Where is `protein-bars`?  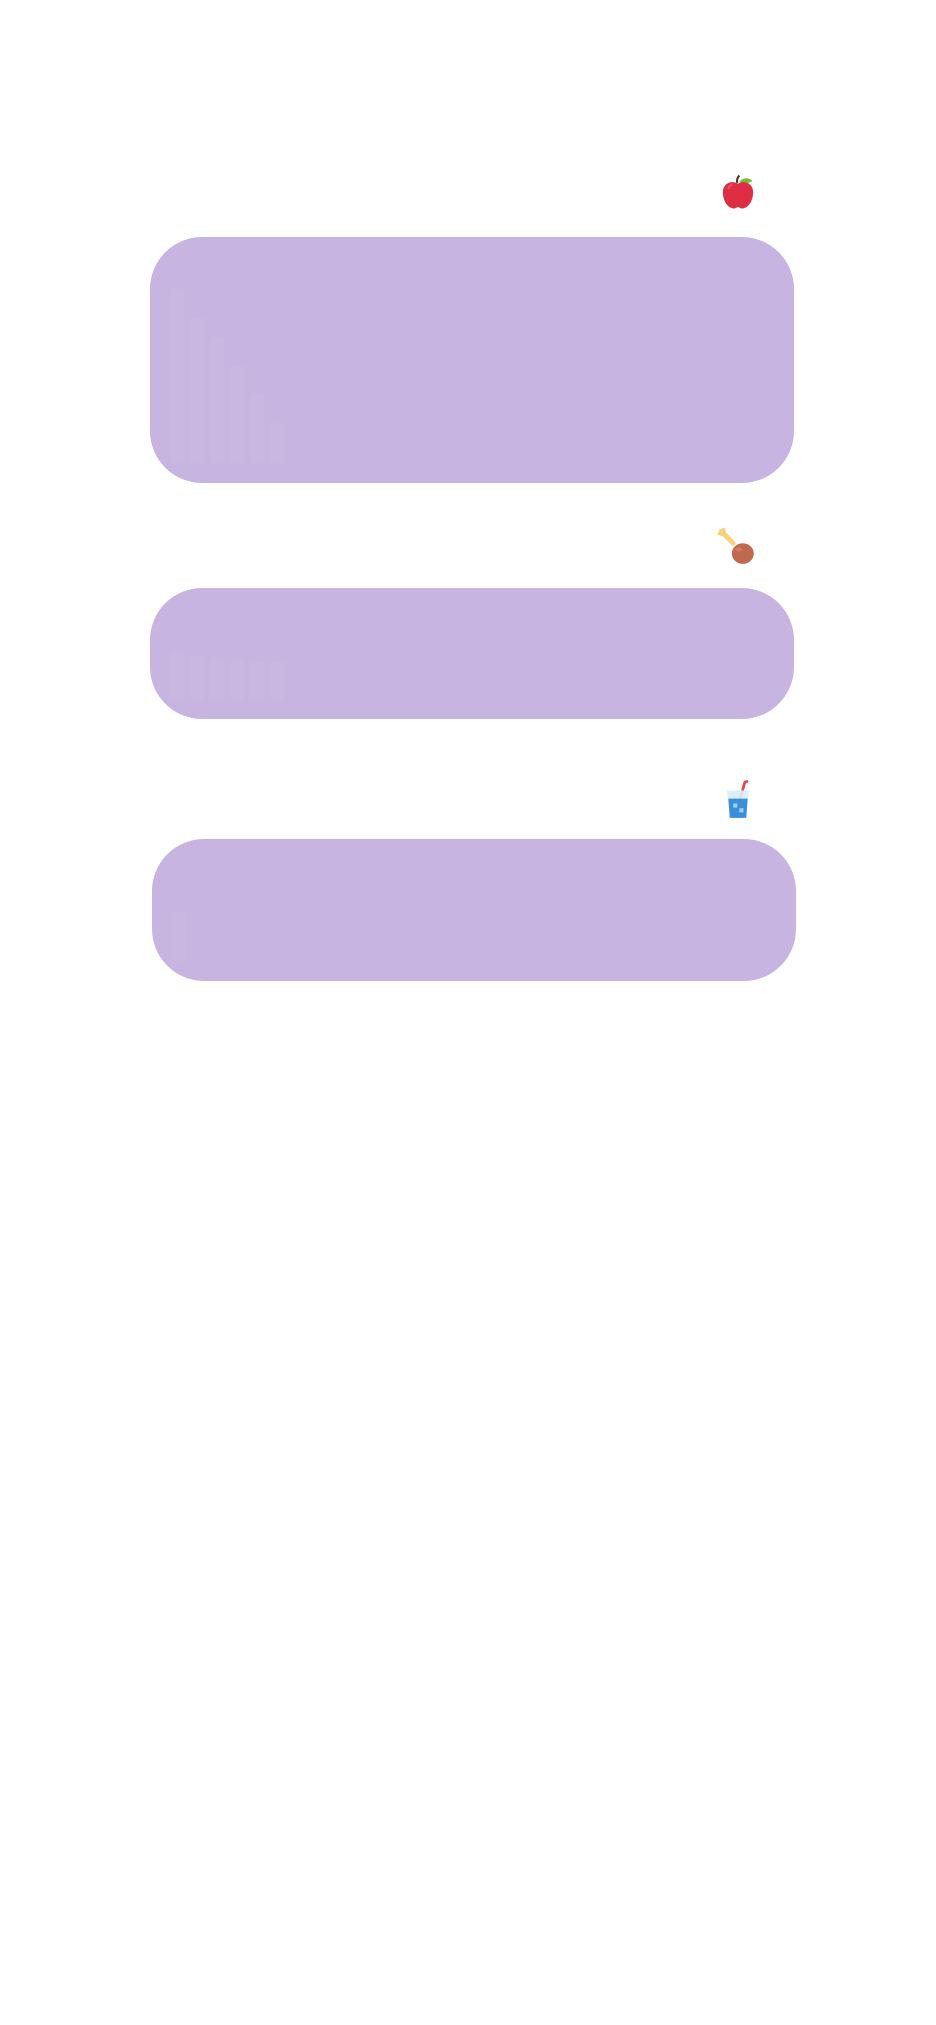 protein-bars is located at coordinates (472, 655).